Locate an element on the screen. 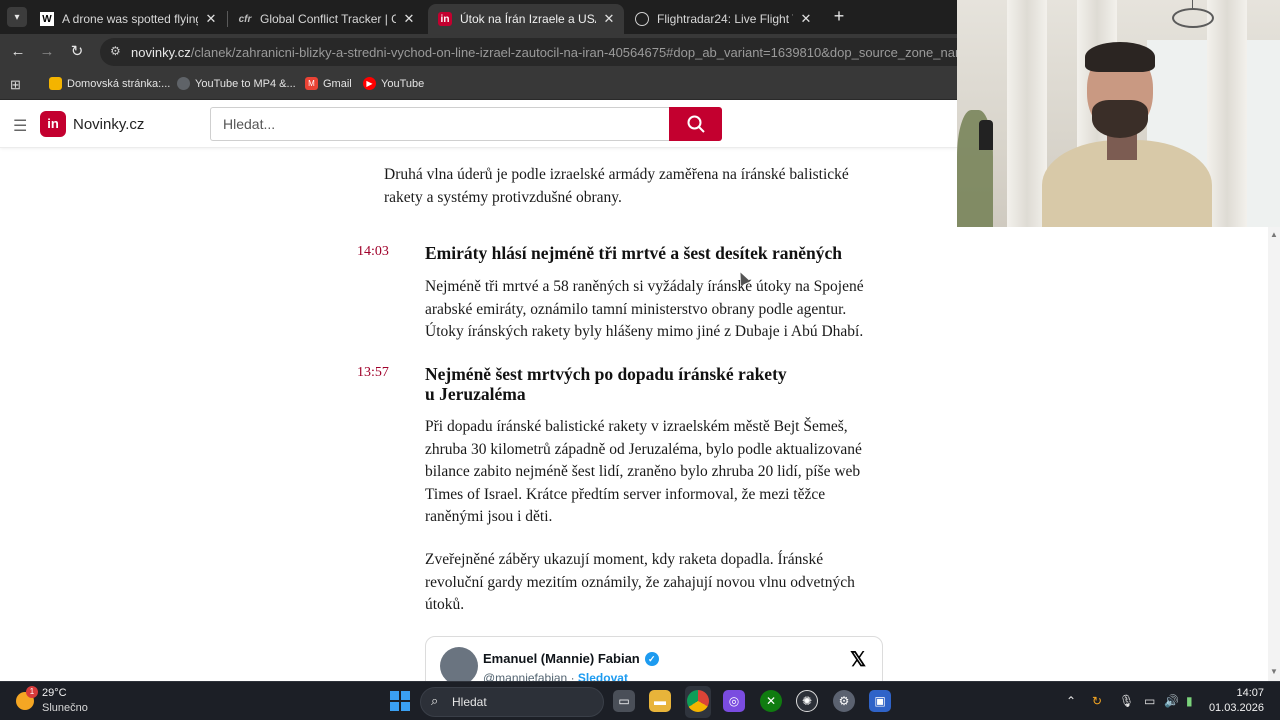  tab-flightradar: Flightradar24: Live Flight Tracker ✕ is located at coordinates (723, 19).